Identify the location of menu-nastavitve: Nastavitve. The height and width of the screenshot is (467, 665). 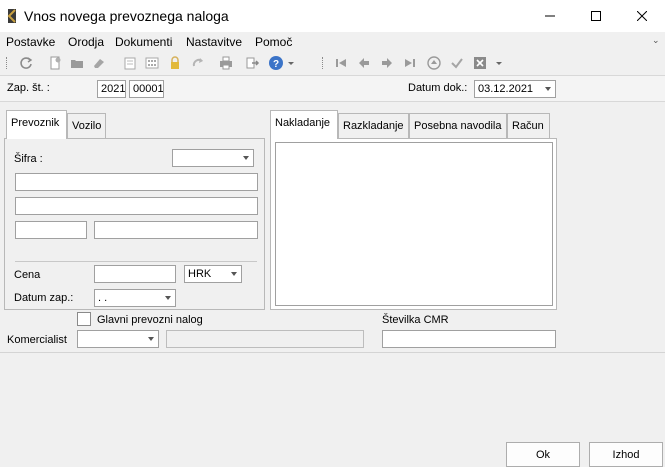
(214, 42).